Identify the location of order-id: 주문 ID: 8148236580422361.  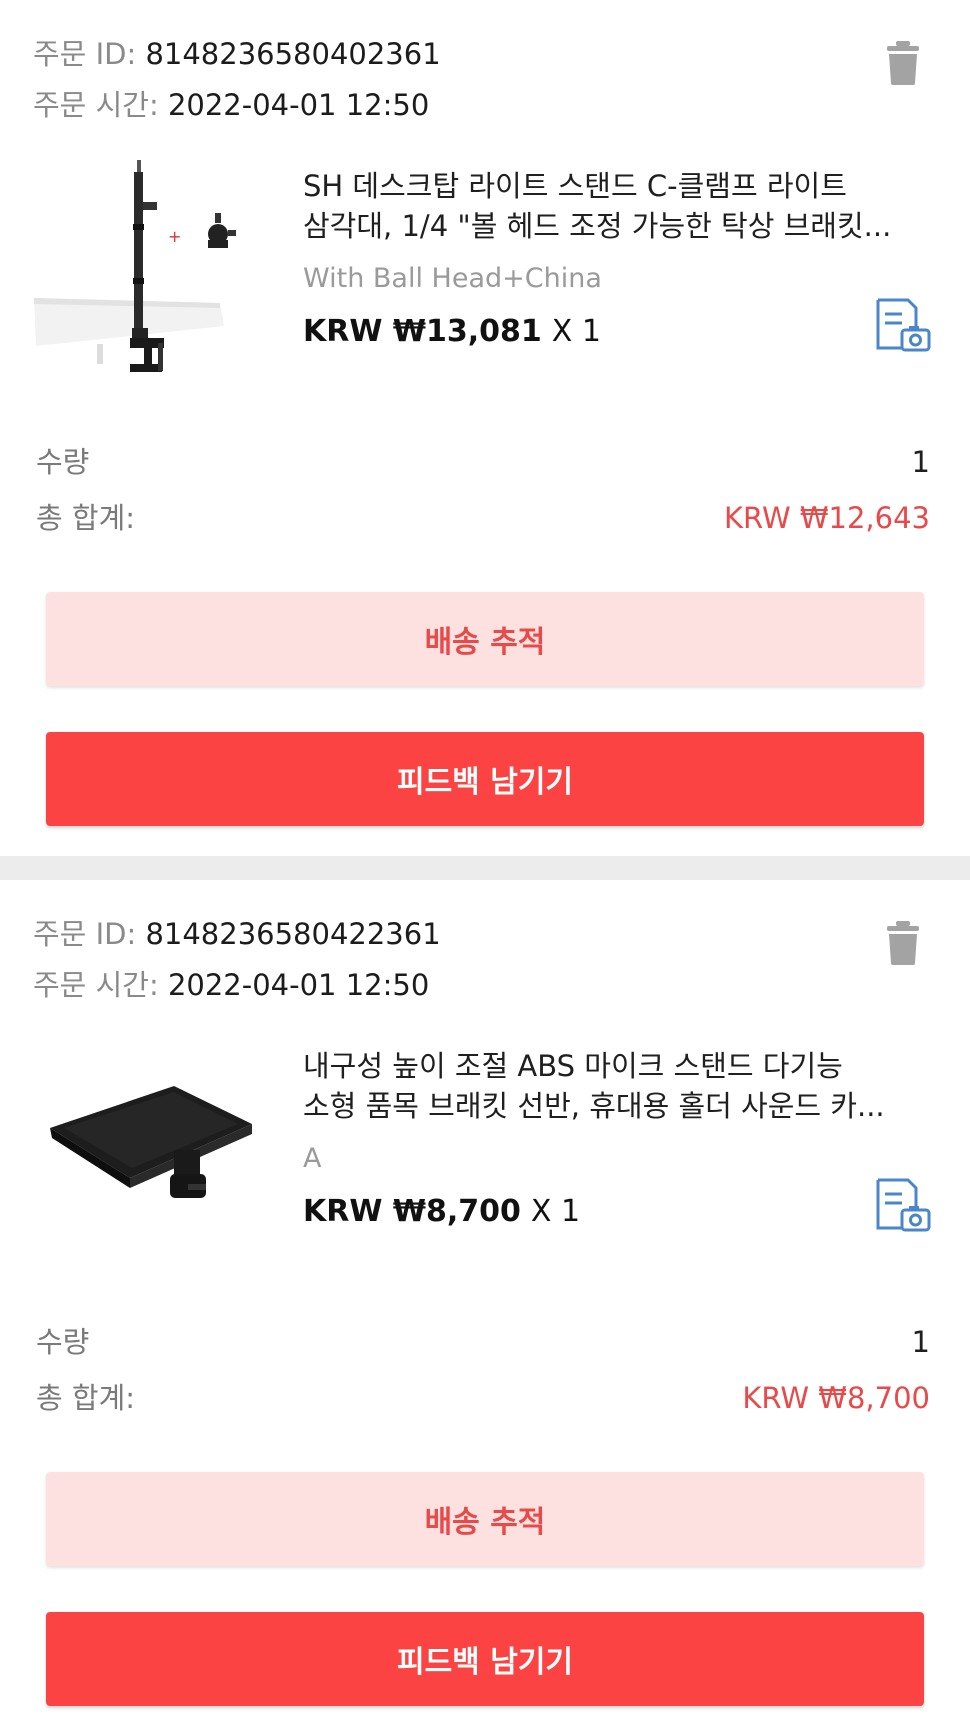
(237, 934).